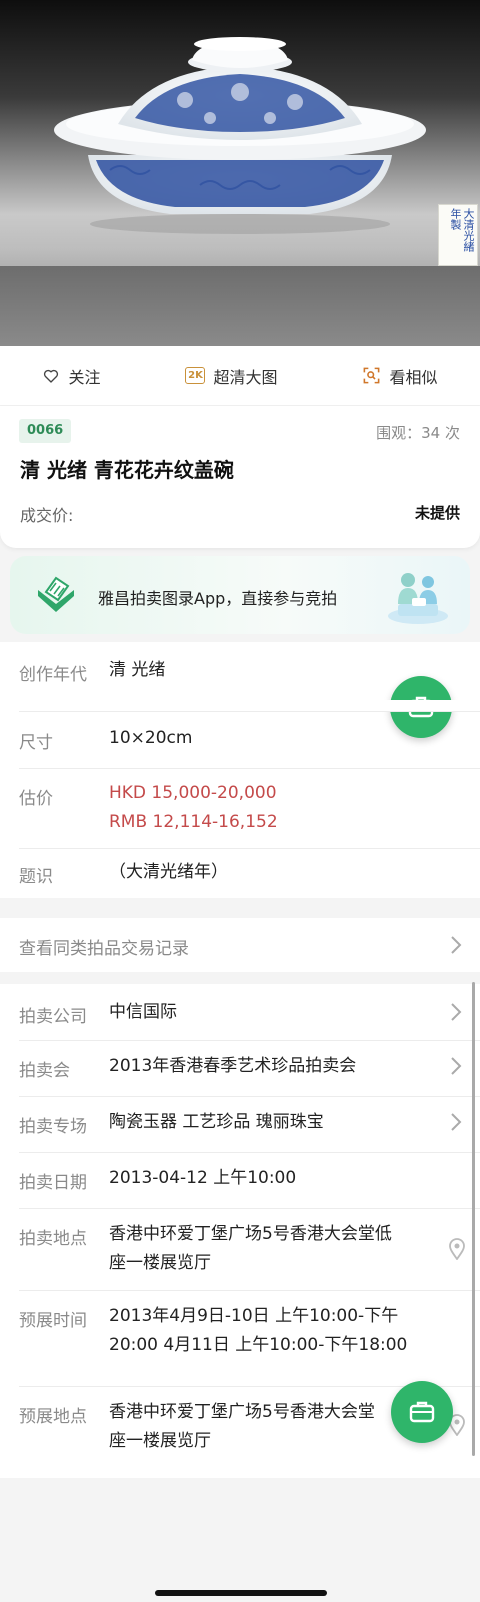  Describe the element at coordinates (233, 1066) in the screenshot. I see `auction-sale-value: 2013年香港春季艺术珍品拍卖会` at that location.